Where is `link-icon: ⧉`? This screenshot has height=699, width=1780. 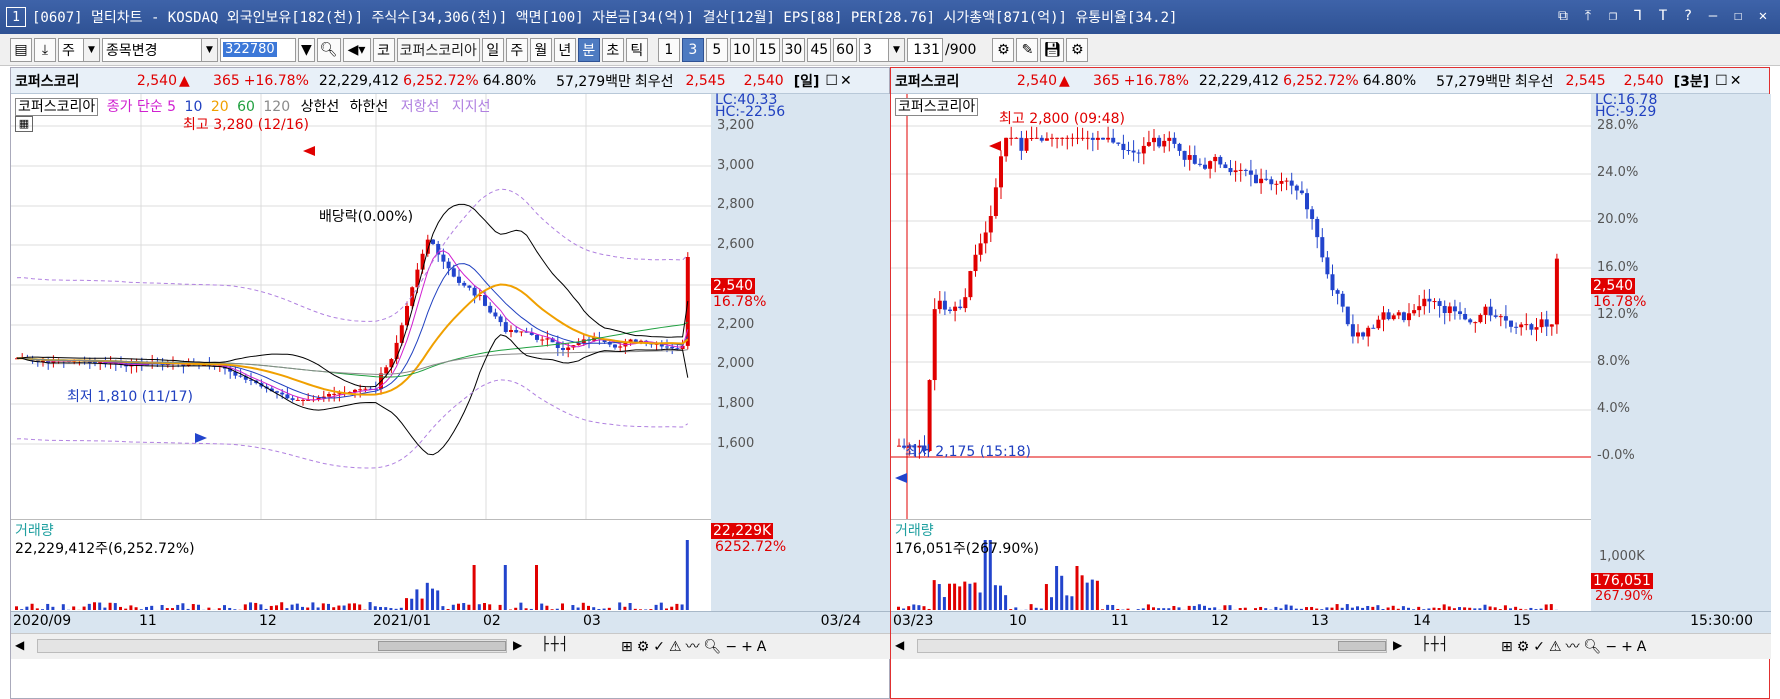
link-icon: ⧉ is located at coordinates (1563, 16).